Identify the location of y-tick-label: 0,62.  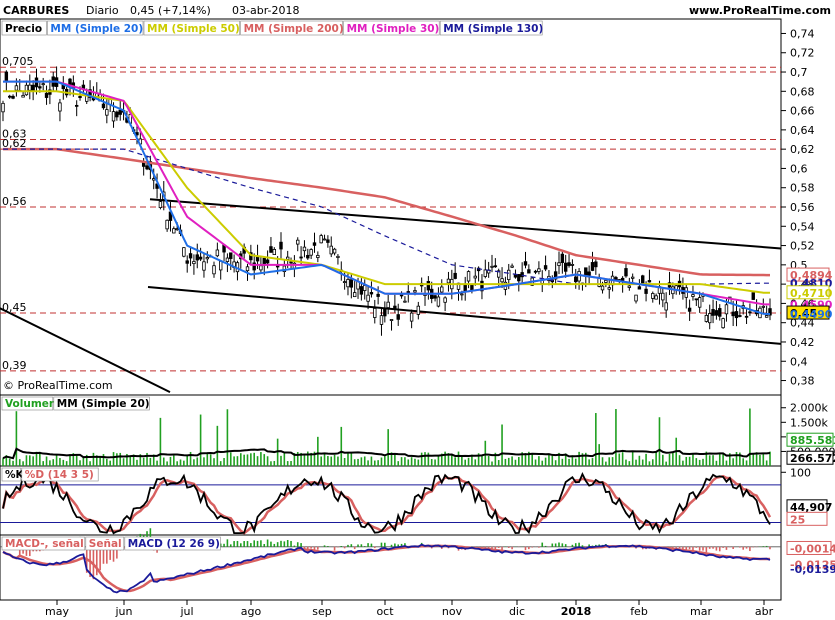
(802, 149).